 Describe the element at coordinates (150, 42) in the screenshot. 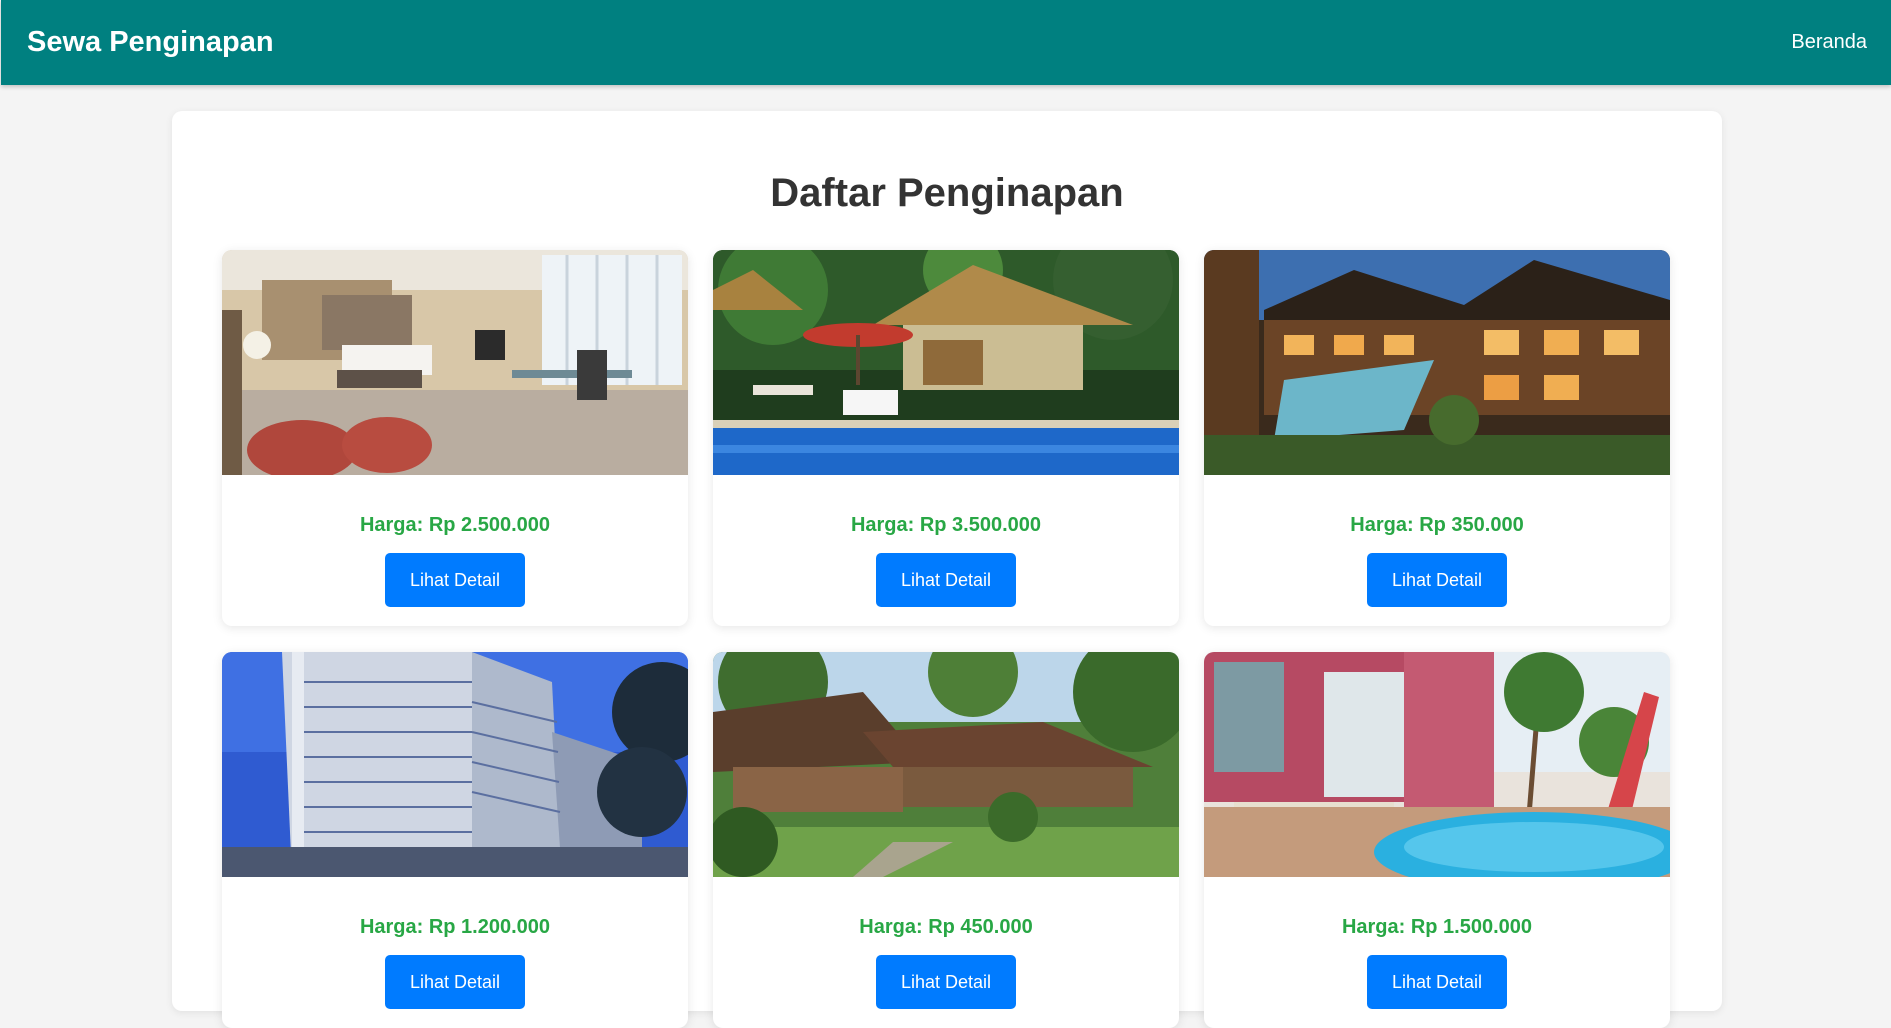

I see `site-brand: Sewa Penginapan` at that location.